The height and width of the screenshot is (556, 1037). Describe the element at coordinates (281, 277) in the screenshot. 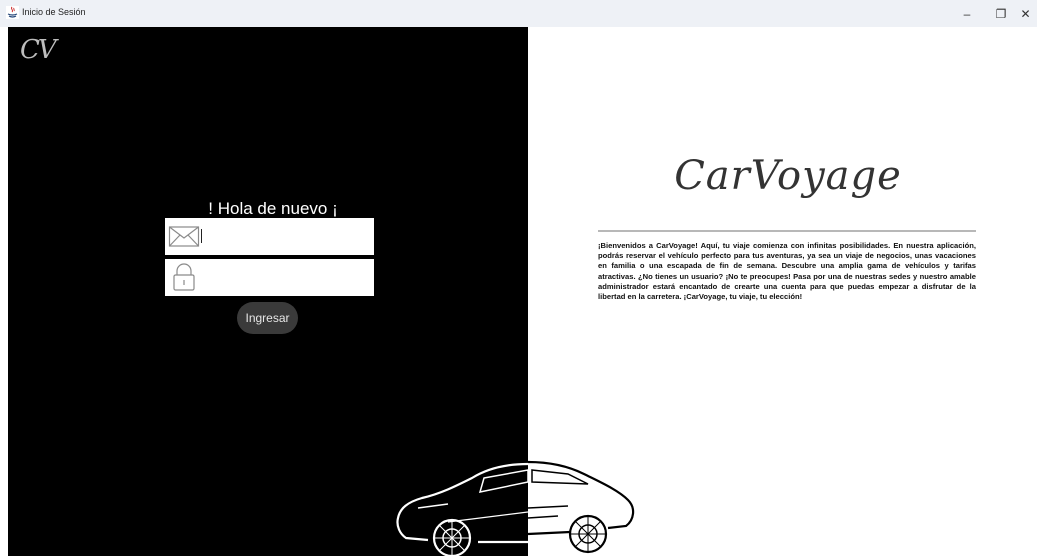

I see `password-input` at that location.